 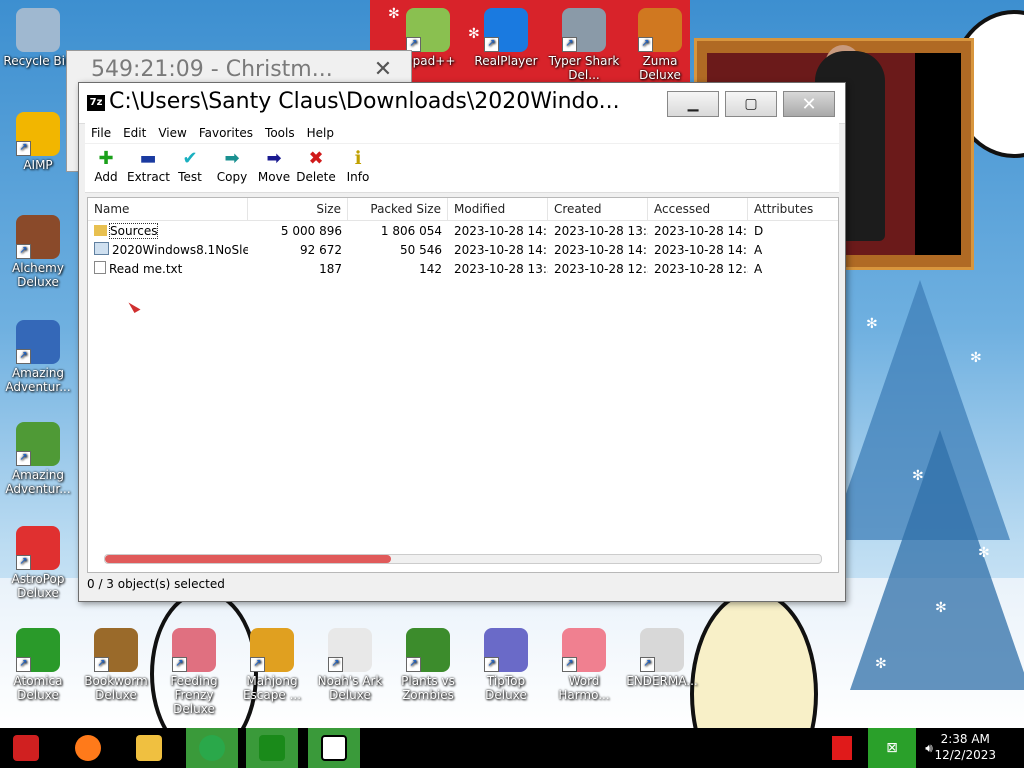 I want to click on toolbar: ✚ Add ▬ Extract ✔ Test ➡ Copy ➡ Move ✖ Delete ℹ Info, so click(x=462, y=168).